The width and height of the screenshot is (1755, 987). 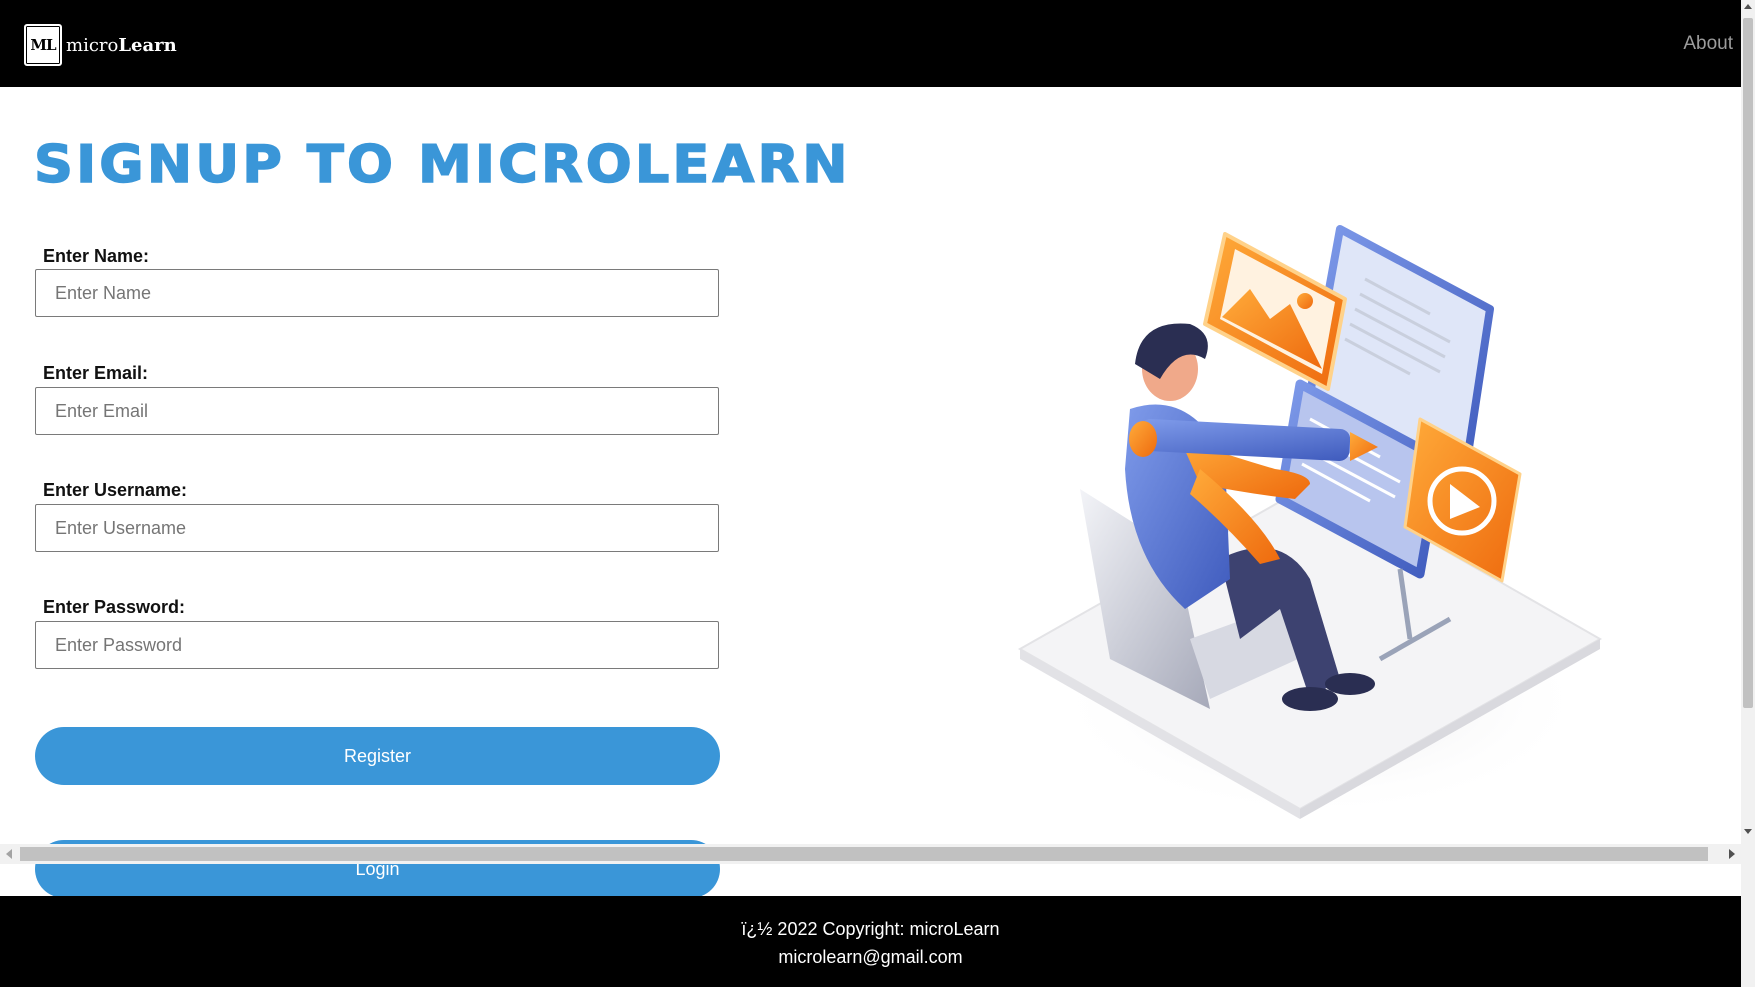 I want to click on image-card-sun, so click(x=1305, y=301).